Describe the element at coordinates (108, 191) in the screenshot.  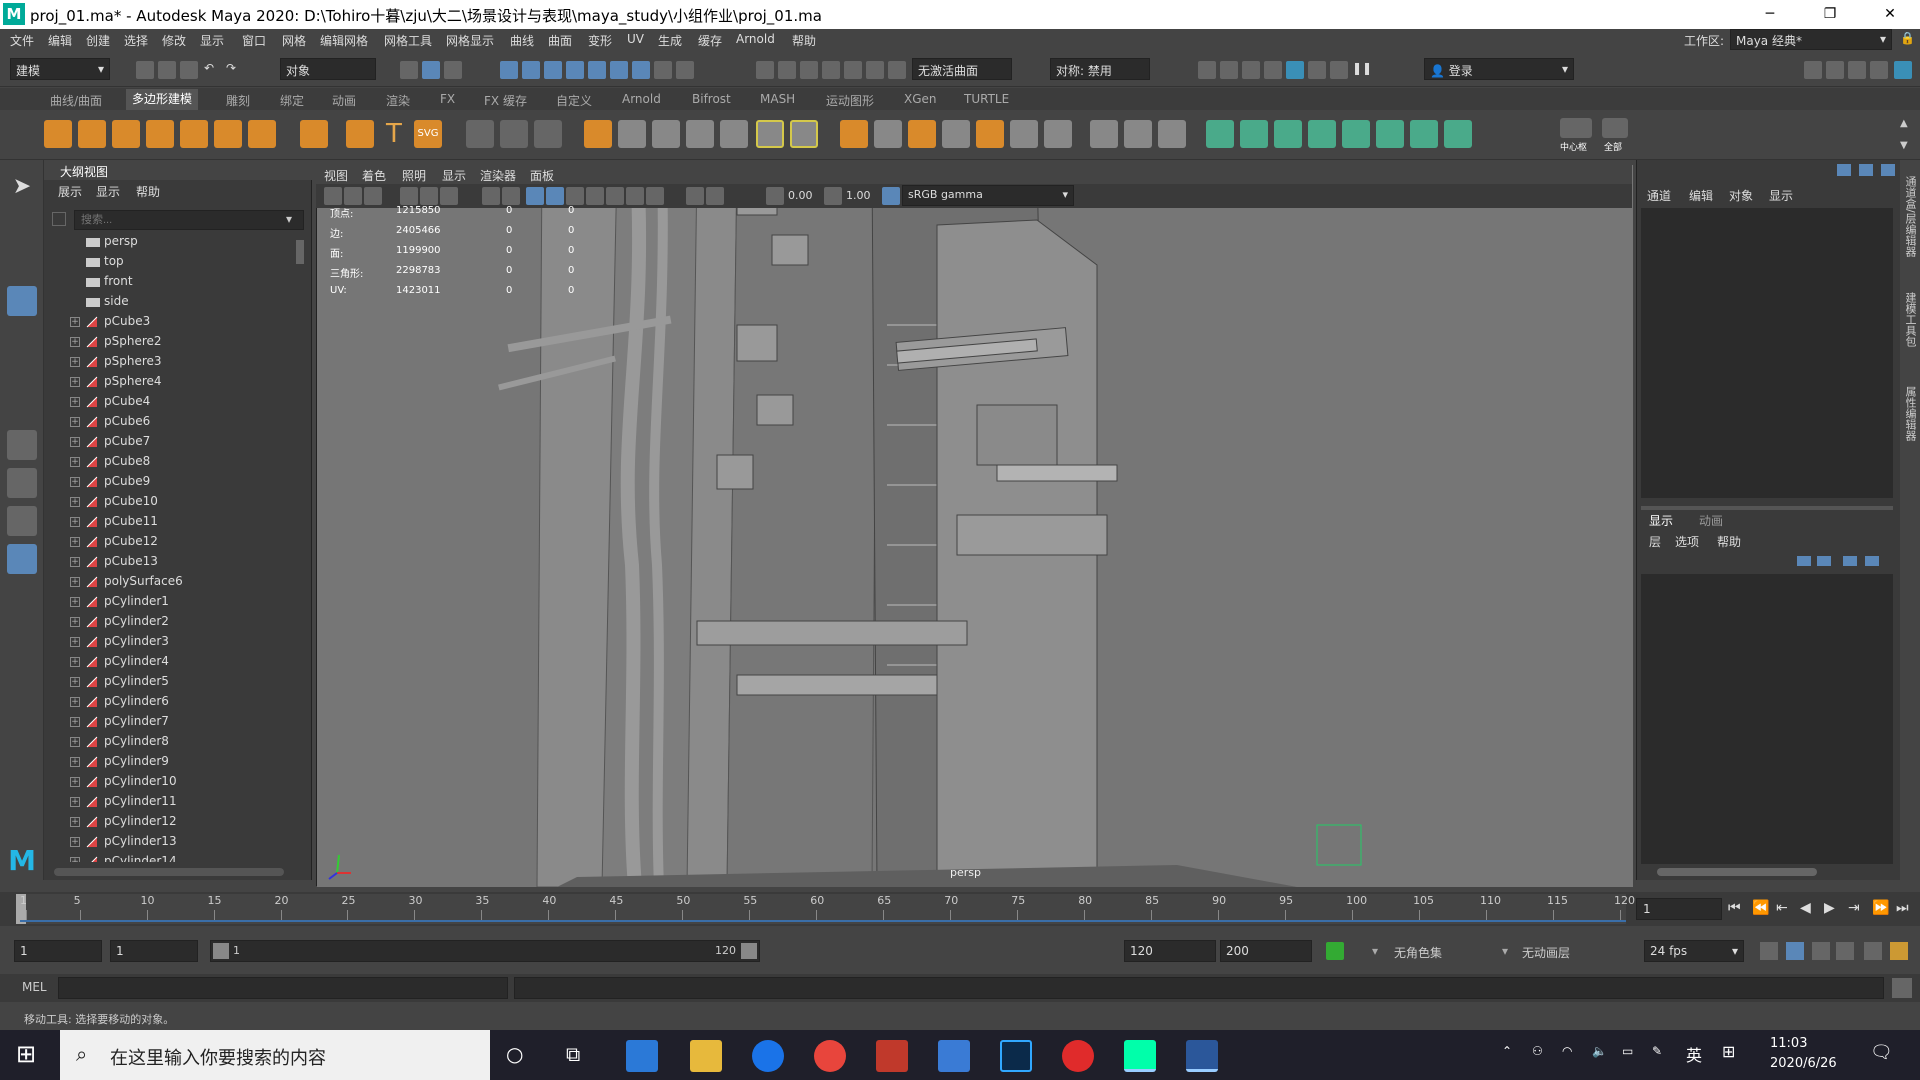
I see `outliner-menu-show: 显示` at that location.